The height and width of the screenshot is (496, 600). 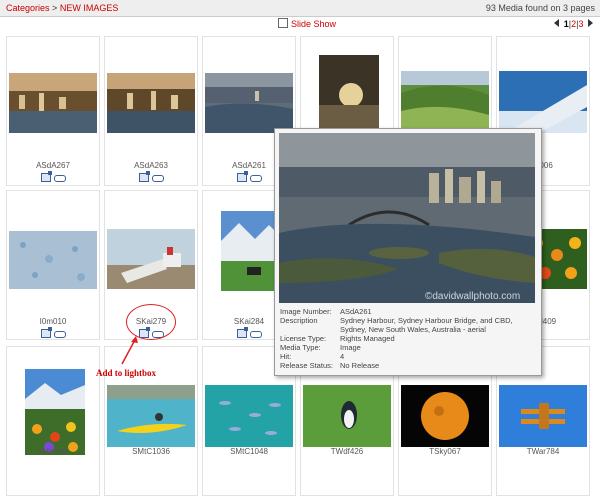 I want to click on item-id: TWar784, so click(x=543, y=451).